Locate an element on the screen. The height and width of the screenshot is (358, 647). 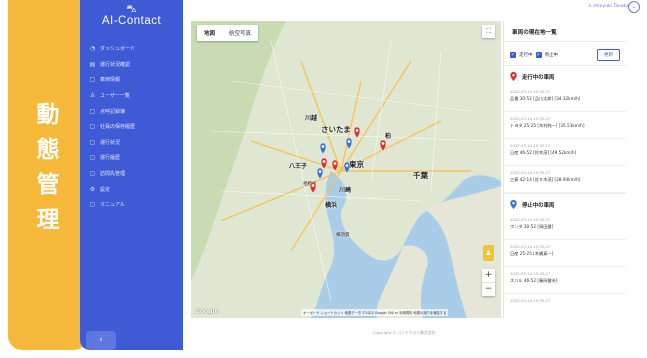
car-icon: ⛍ is located at coordinates (131, 9).